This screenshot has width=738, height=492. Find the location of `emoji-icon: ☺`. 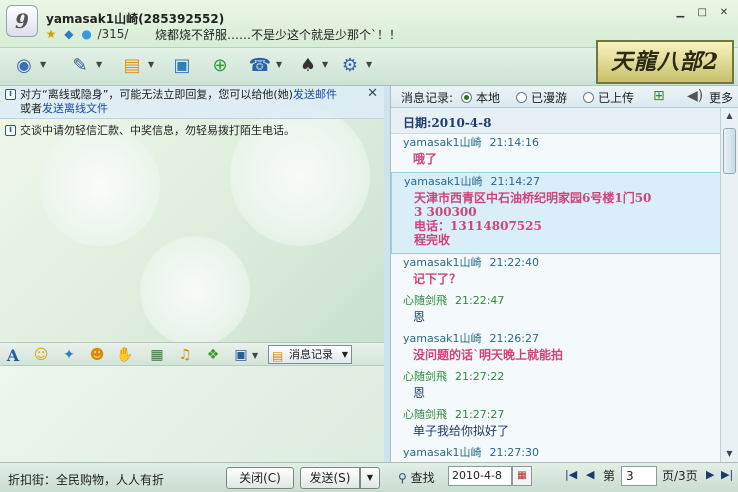

emoji-icon: ☺ is located at coordinates (41, 355).